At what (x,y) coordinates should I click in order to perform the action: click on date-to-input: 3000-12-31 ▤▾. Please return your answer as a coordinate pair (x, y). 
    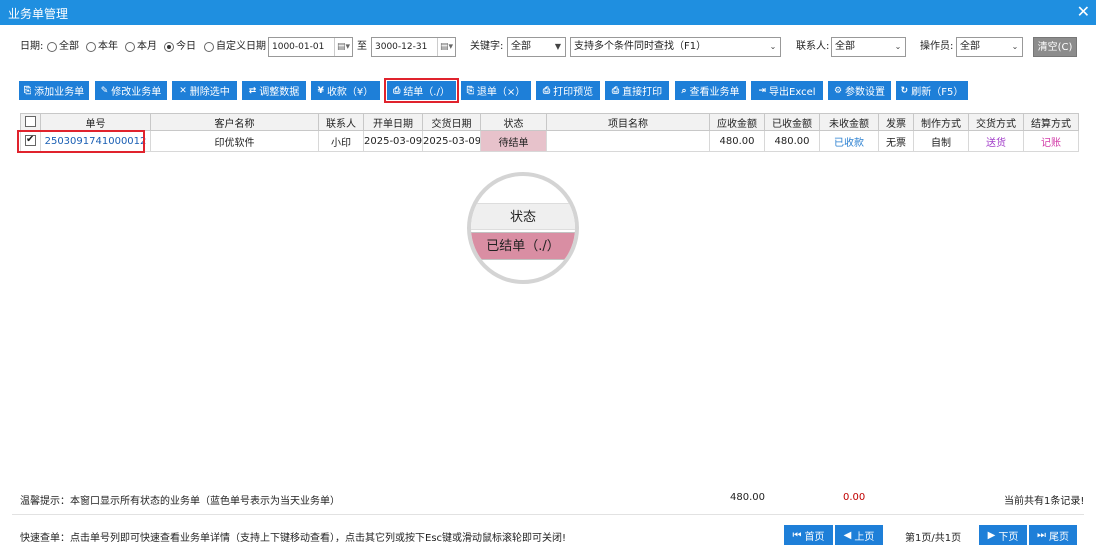
    Looking at the image, I should click on (413, 47).